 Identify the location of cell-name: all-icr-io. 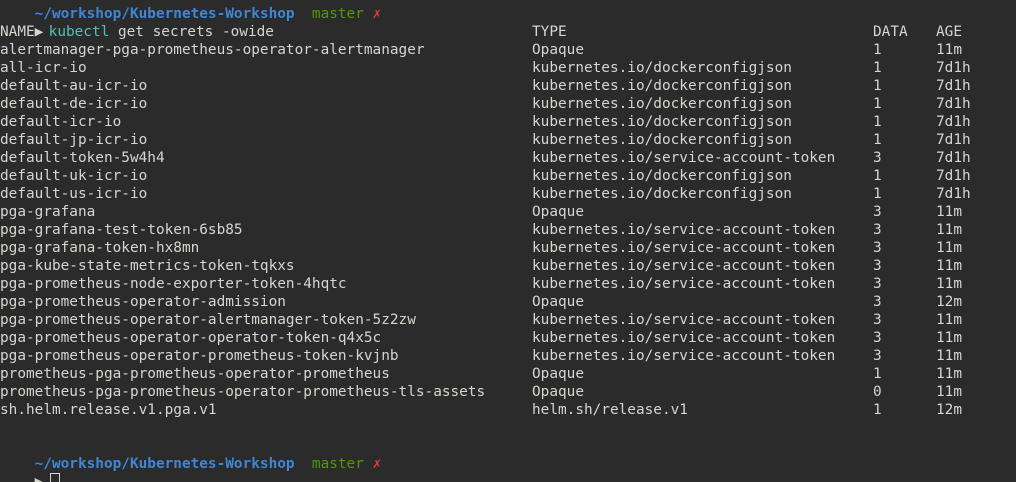
(43, 68).